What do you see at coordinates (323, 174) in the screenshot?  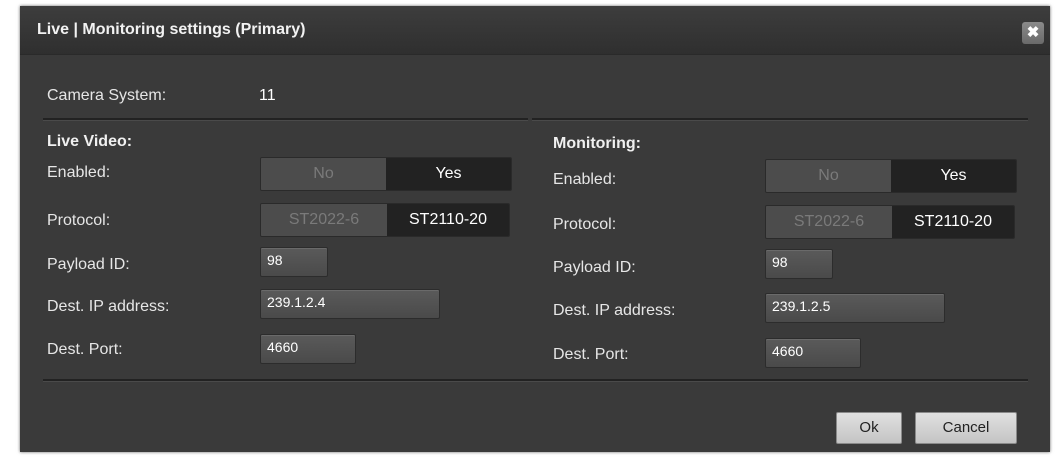 I see `live-enabled-no: No` at bounding box center [323, 174].